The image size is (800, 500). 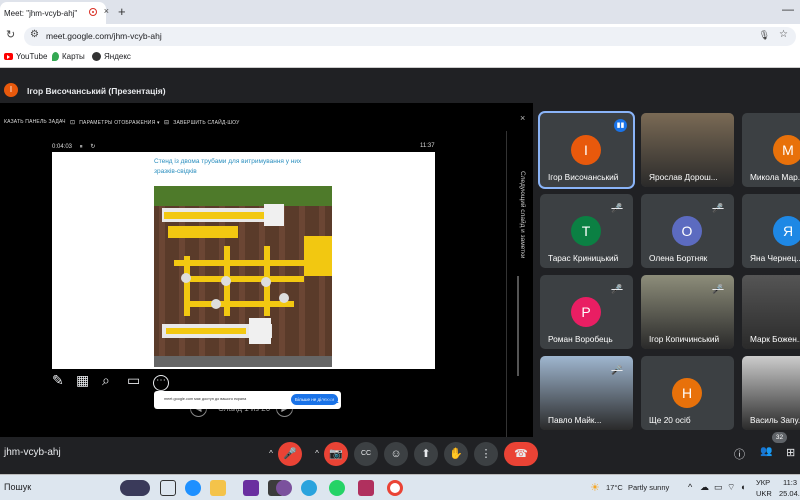 I want to click on tray-battery-icon: ▭, so click(x=718, y=487).